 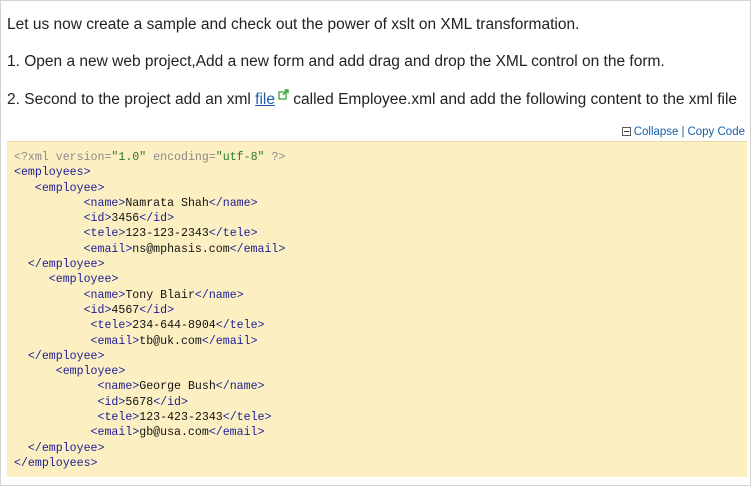 I want to click on code-token-text: 3456, so click(x=125, y=219).